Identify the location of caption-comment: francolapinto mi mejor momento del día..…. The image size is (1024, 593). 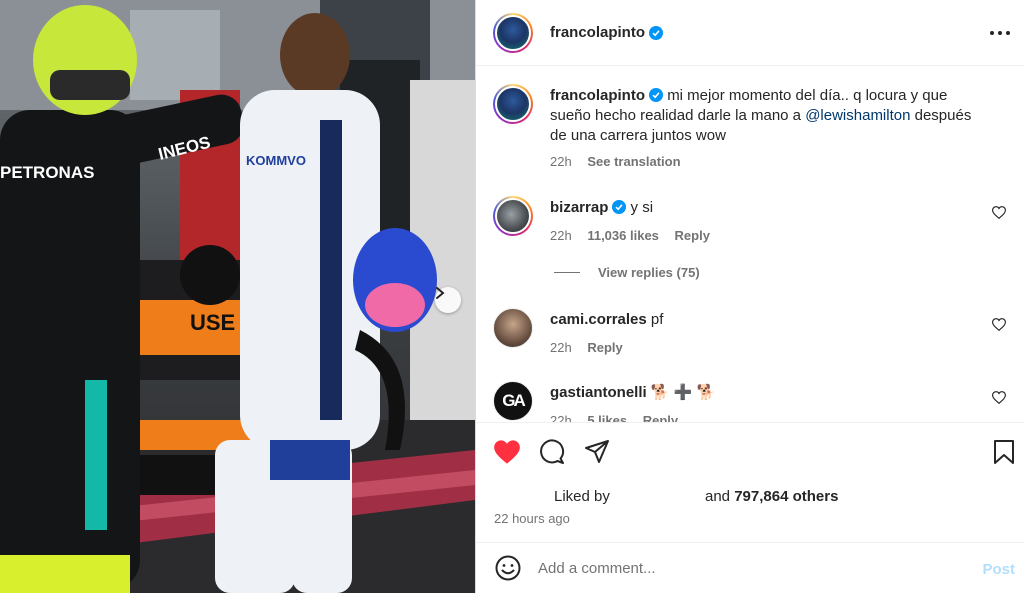
(753, 128).